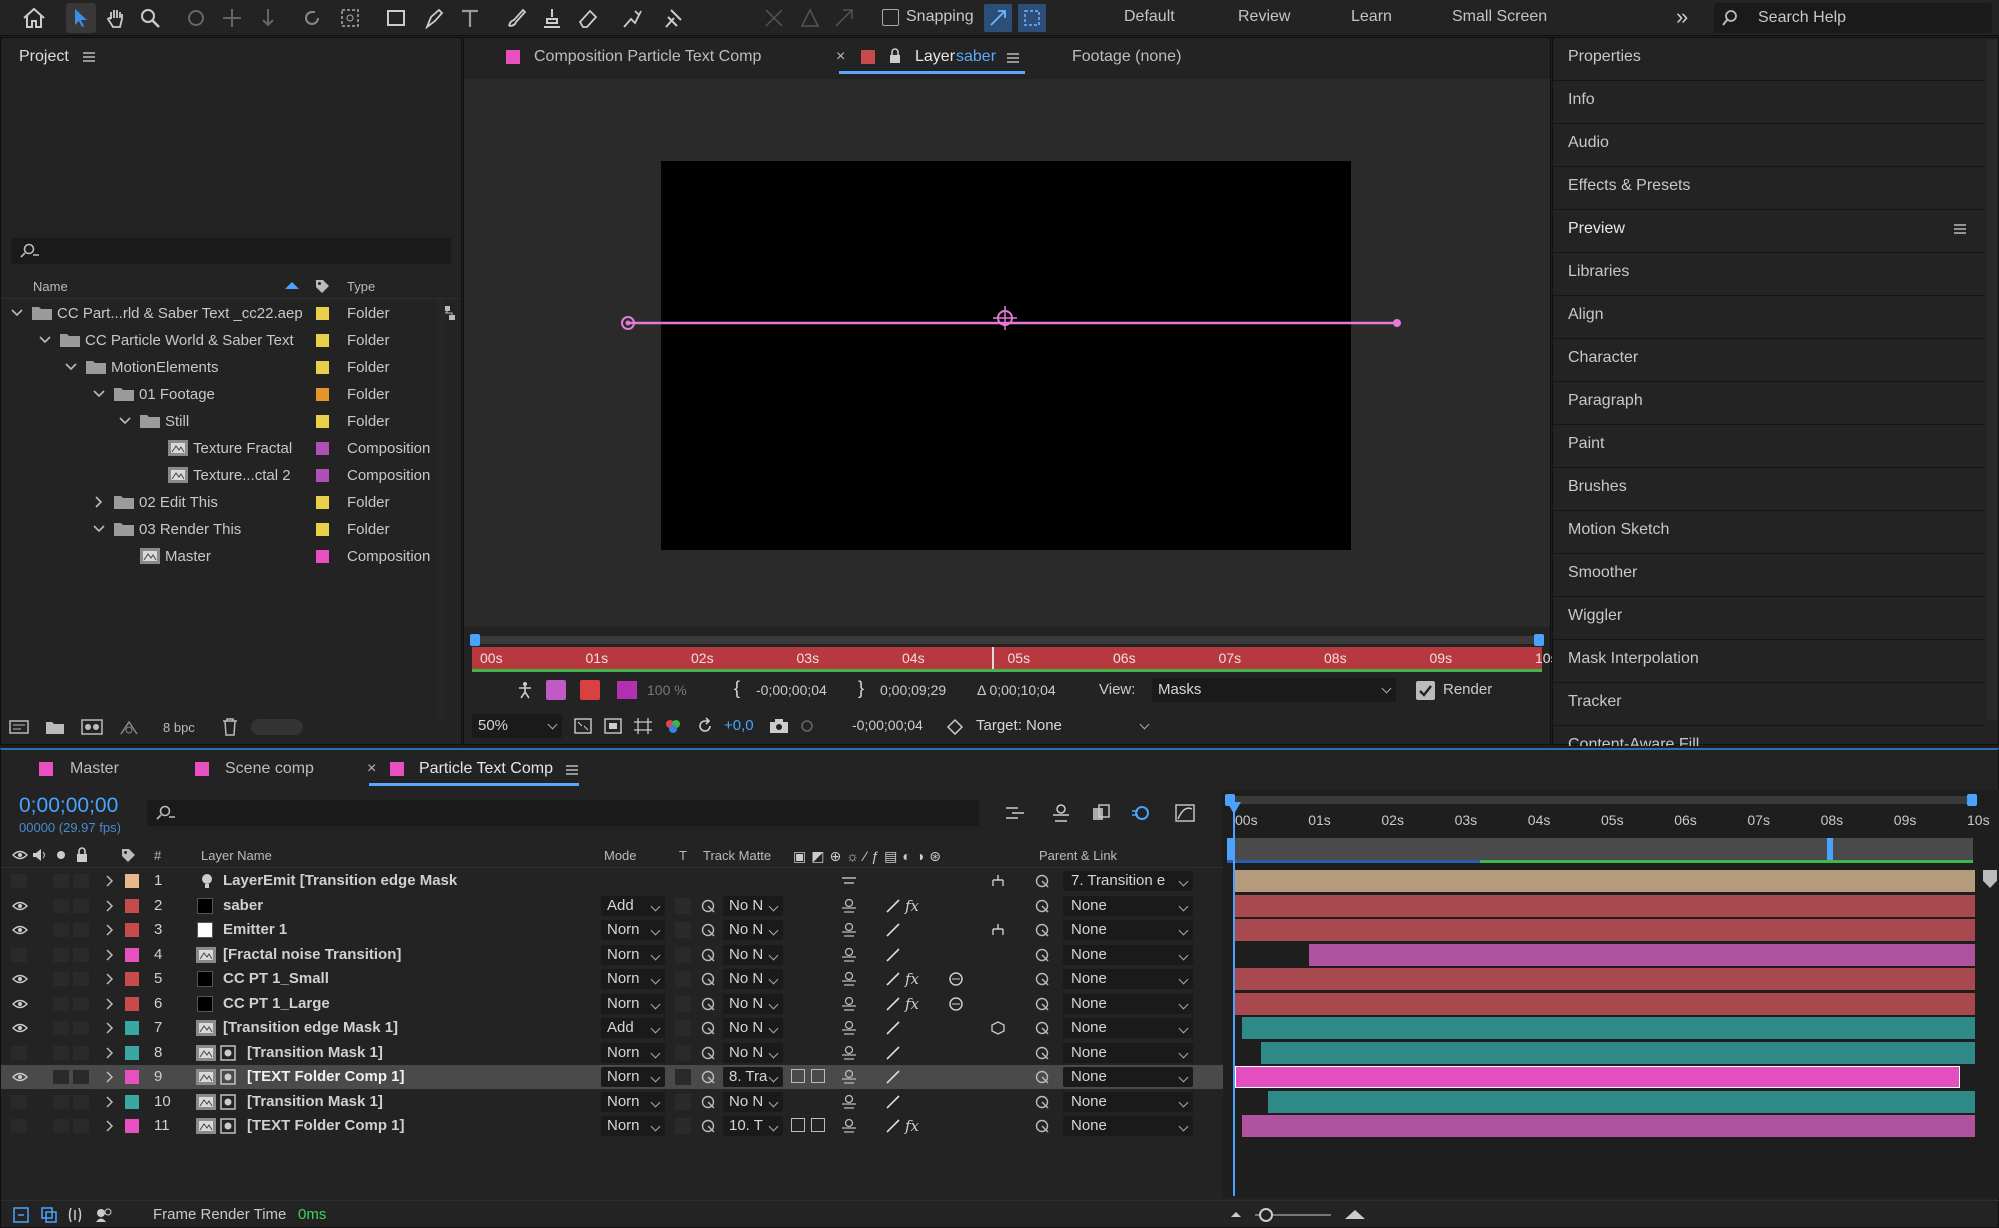 This screenshot has width=1999, height=1228. What do you see at coordinates (103, 1215) in the screenshot?
I see `render-time-toggle-icon` at bounding box center [103, 1215].